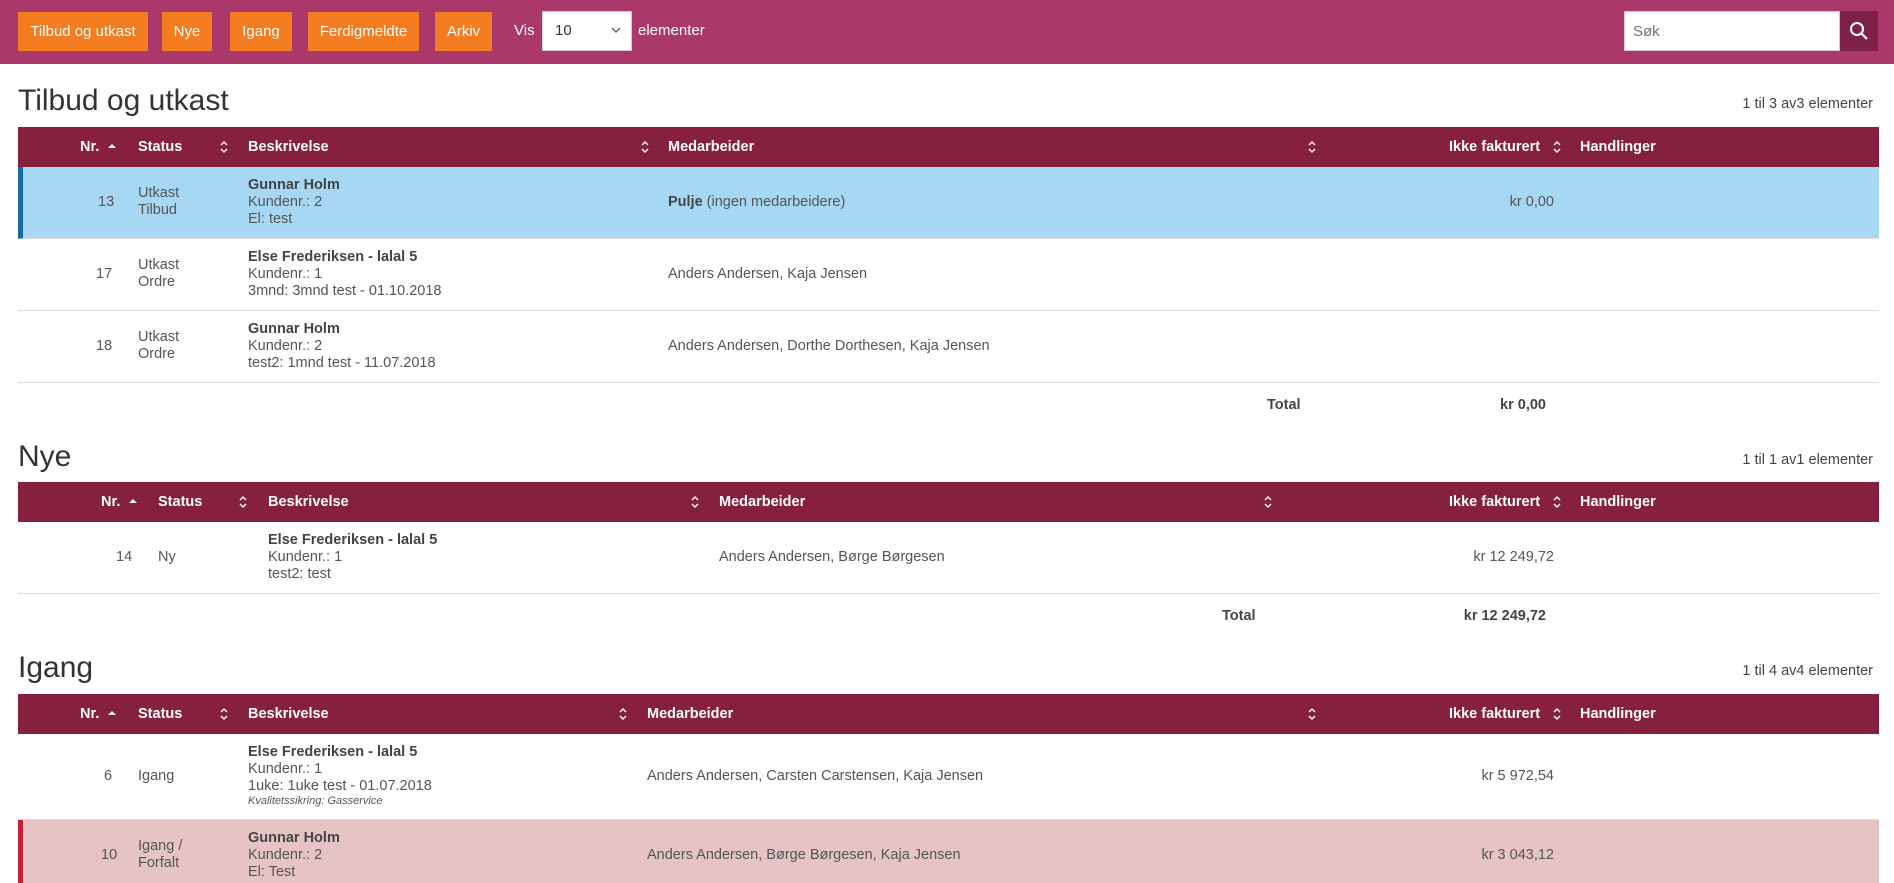 This screenshot has width=1894, height=883. Describe the element at coordinates (157, 210) in the screenshot. I see `row-status: Tilbud` at that location.